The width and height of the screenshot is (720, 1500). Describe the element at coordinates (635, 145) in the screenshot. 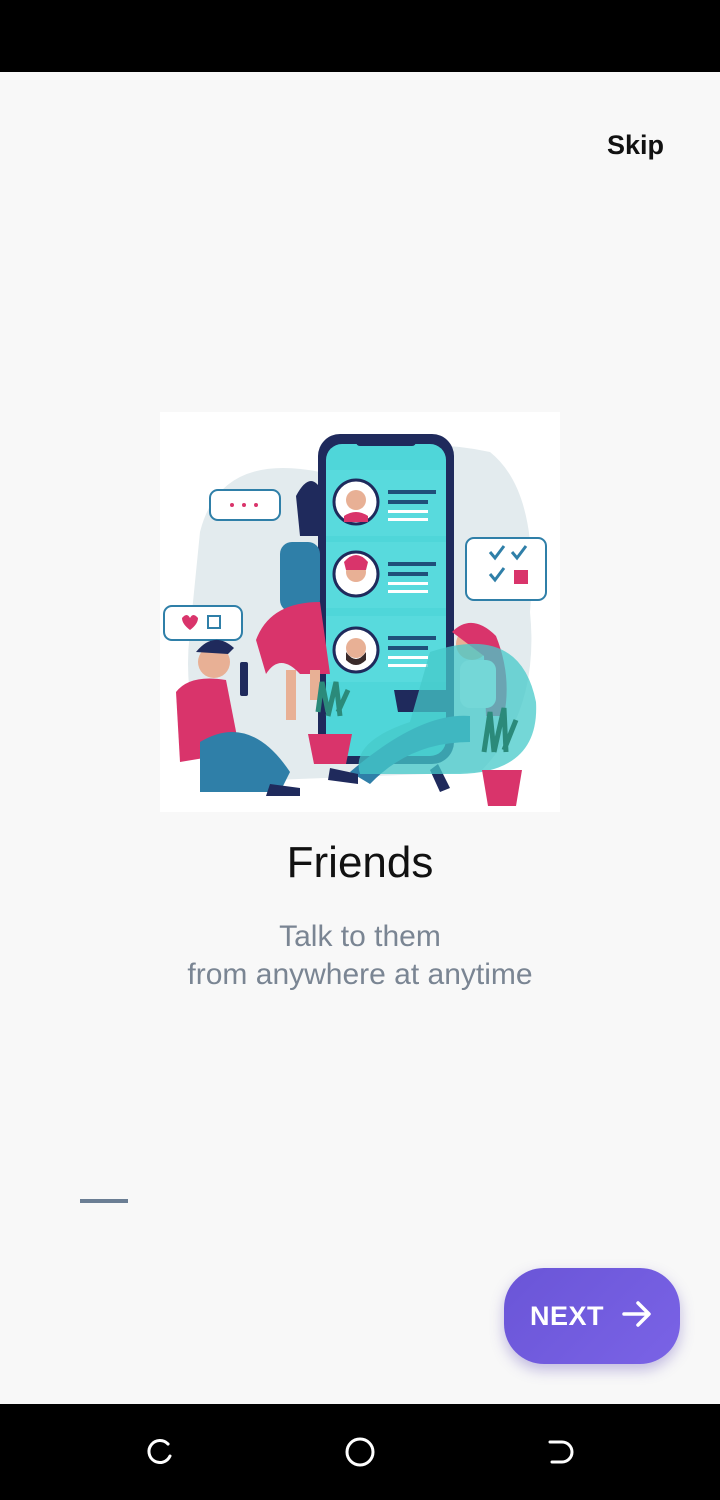

I see `skip-button: Skip` at that location.